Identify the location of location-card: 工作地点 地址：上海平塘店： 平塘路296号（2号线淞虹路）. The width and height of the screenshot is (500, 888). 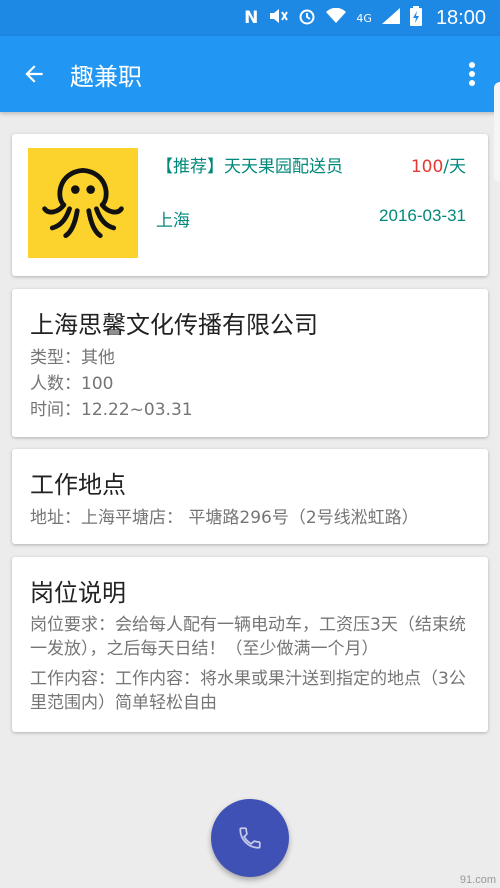
(250, 496).